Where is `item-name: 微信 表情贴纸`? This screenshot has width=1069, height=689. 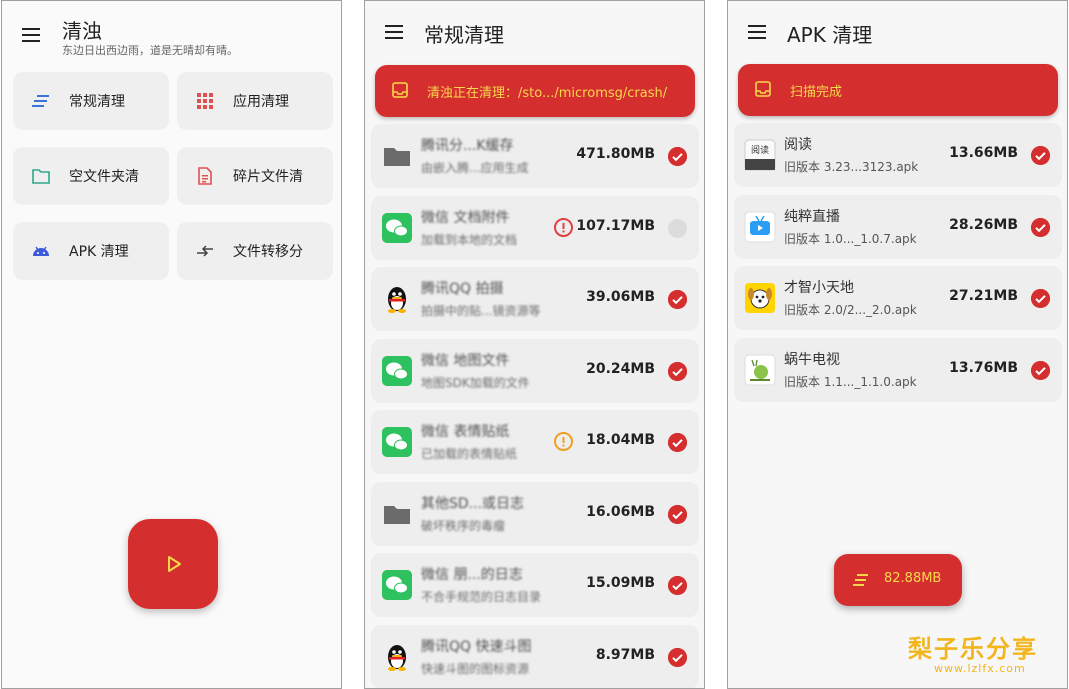 item-name: 微信 表情贴纸 is located at coordinates (465, 432).